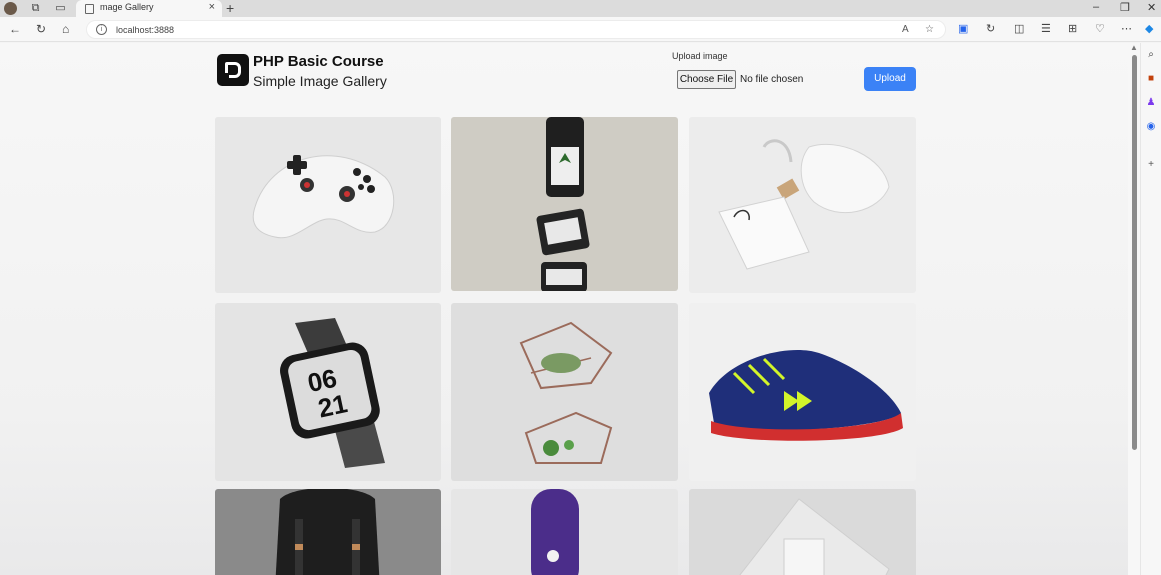  I want to click on back-icon: ←, so click(15, 29).